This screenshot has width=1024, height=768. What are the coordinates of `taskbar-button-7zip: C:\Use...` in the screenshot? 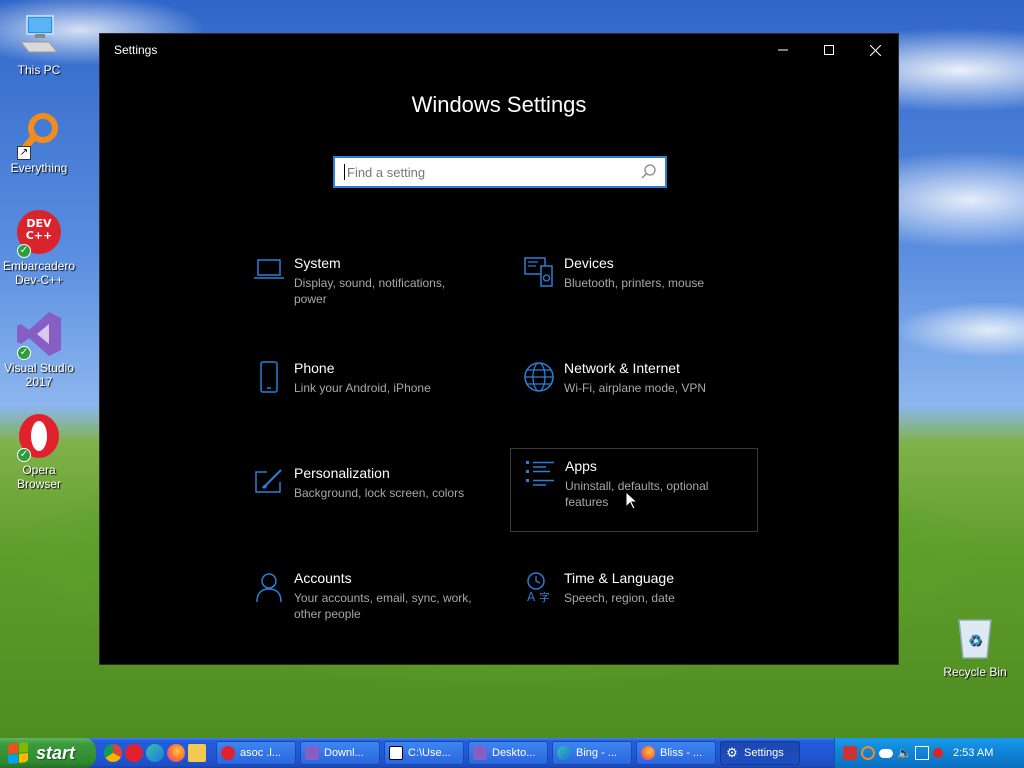 It's located at (424, 753).